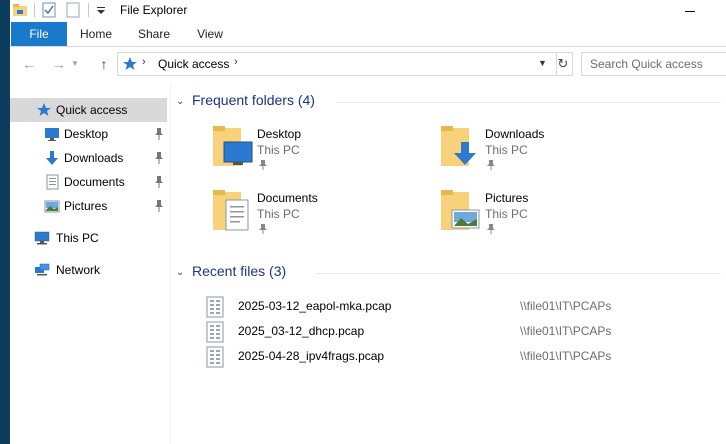 This screenshot has width=726, height=444. I want to click on folder-name: Desktop, so click(279, 134).